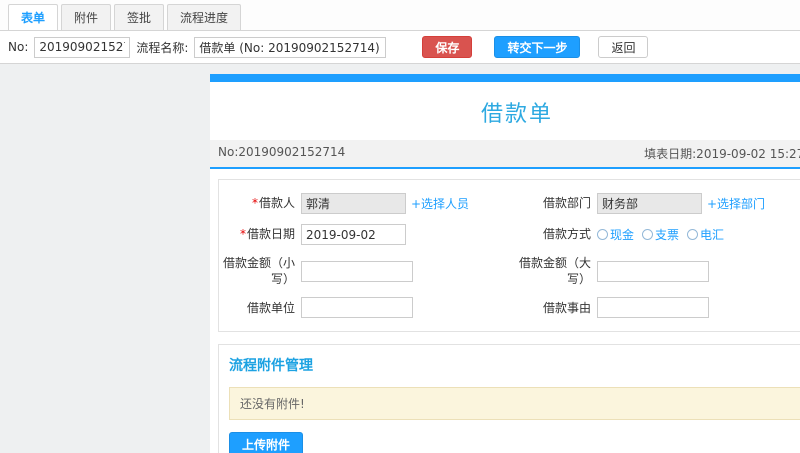 This screenshot has height=453, width=800. Describe the element at coordinates (357, 308) in the screenshot. I see `loan-unit-input` at that location.